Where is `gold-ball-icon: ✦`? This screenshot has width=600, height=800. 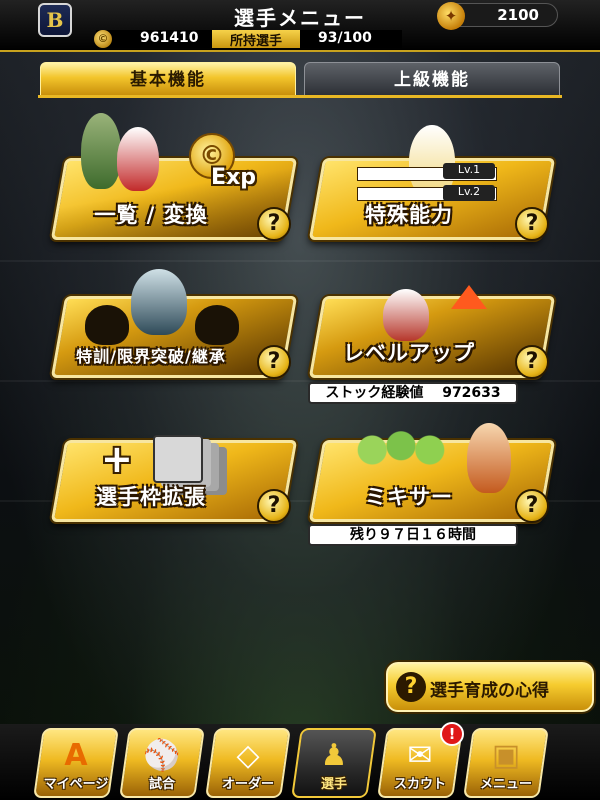
gold-ball-icon: ✦ is located at coordinates (451, 16).